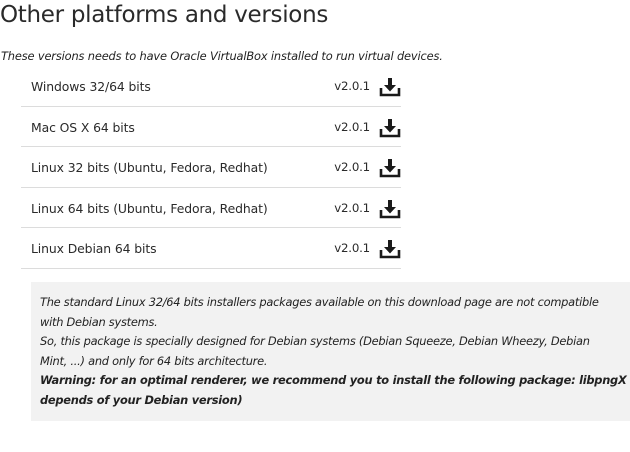 This screenshot has height=452, width=630. What do you see at coordinates (99, 321) in the screenshot?
I see `note-text: with Debian systems.` at bounding box center [99, 321].